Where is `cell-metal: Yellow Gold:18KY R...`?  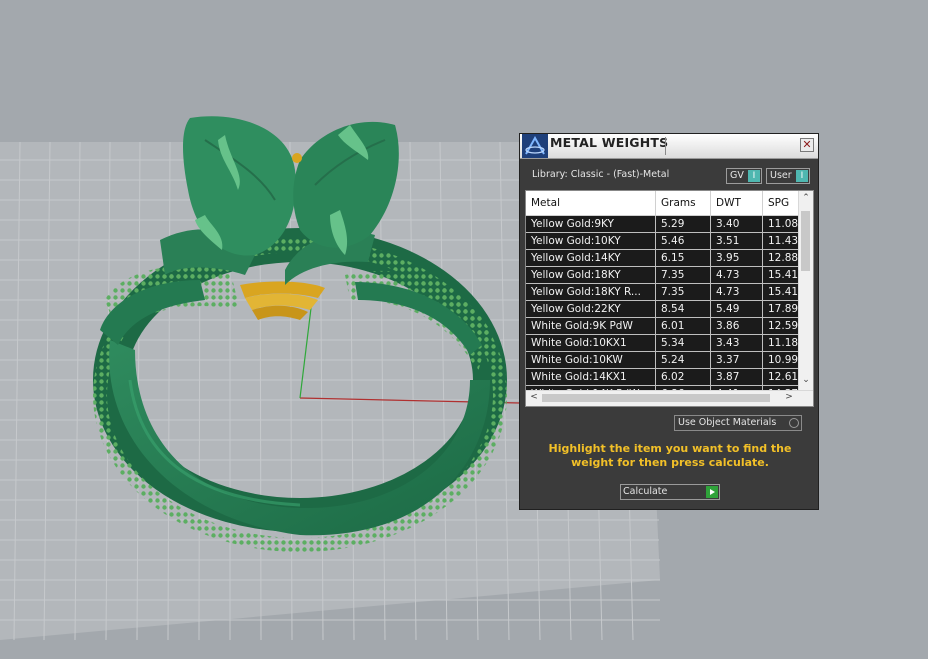
cell-metal: Yellow Gold:18KY R... is located at coordinates (591, 292).